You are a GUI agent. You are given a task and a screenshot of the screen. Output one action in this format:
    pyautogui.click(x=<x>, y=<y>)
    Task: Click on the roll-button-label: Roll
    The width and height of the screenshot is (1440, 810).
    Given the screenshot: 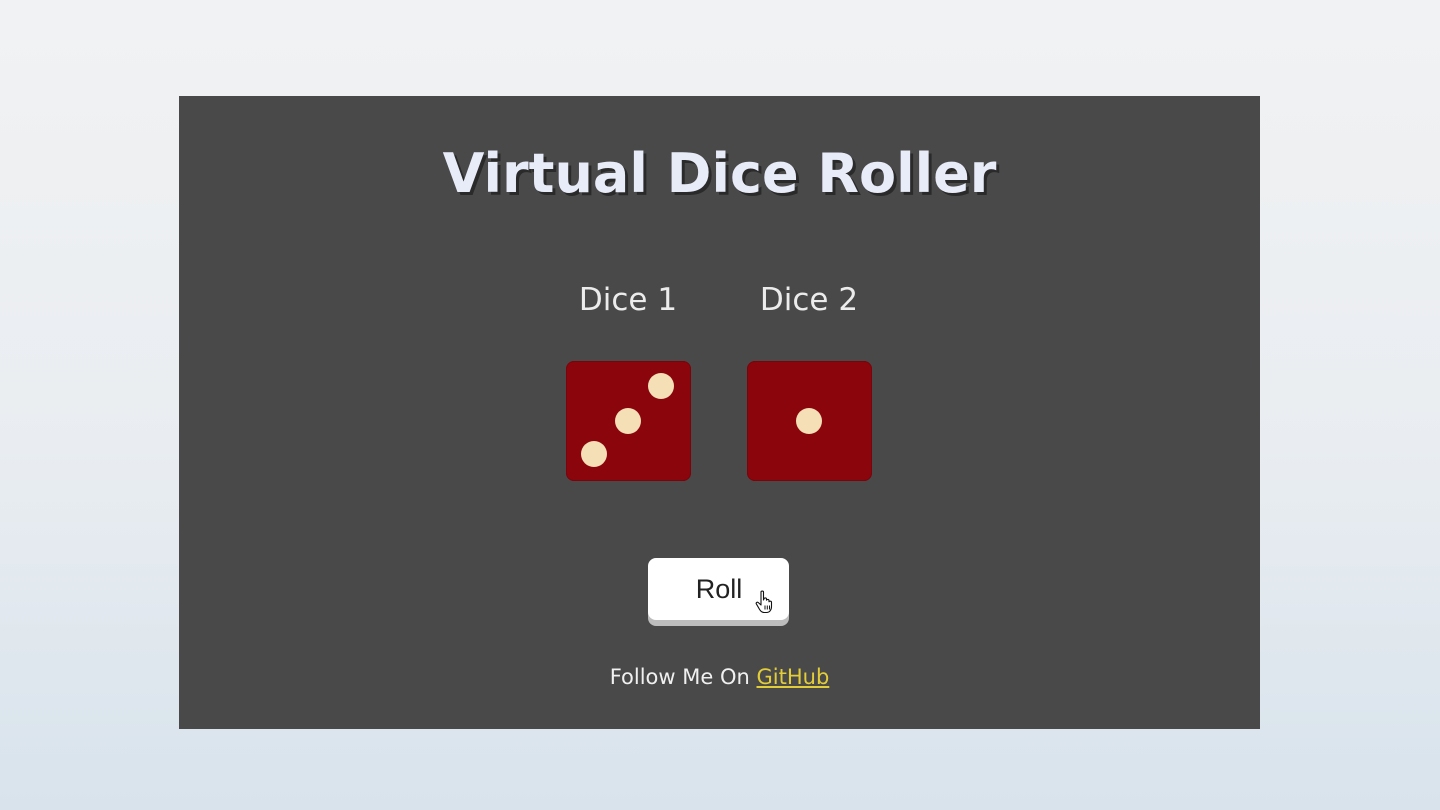 What is the action you would take?
    pyautogui.click(x=719, y=588)
    